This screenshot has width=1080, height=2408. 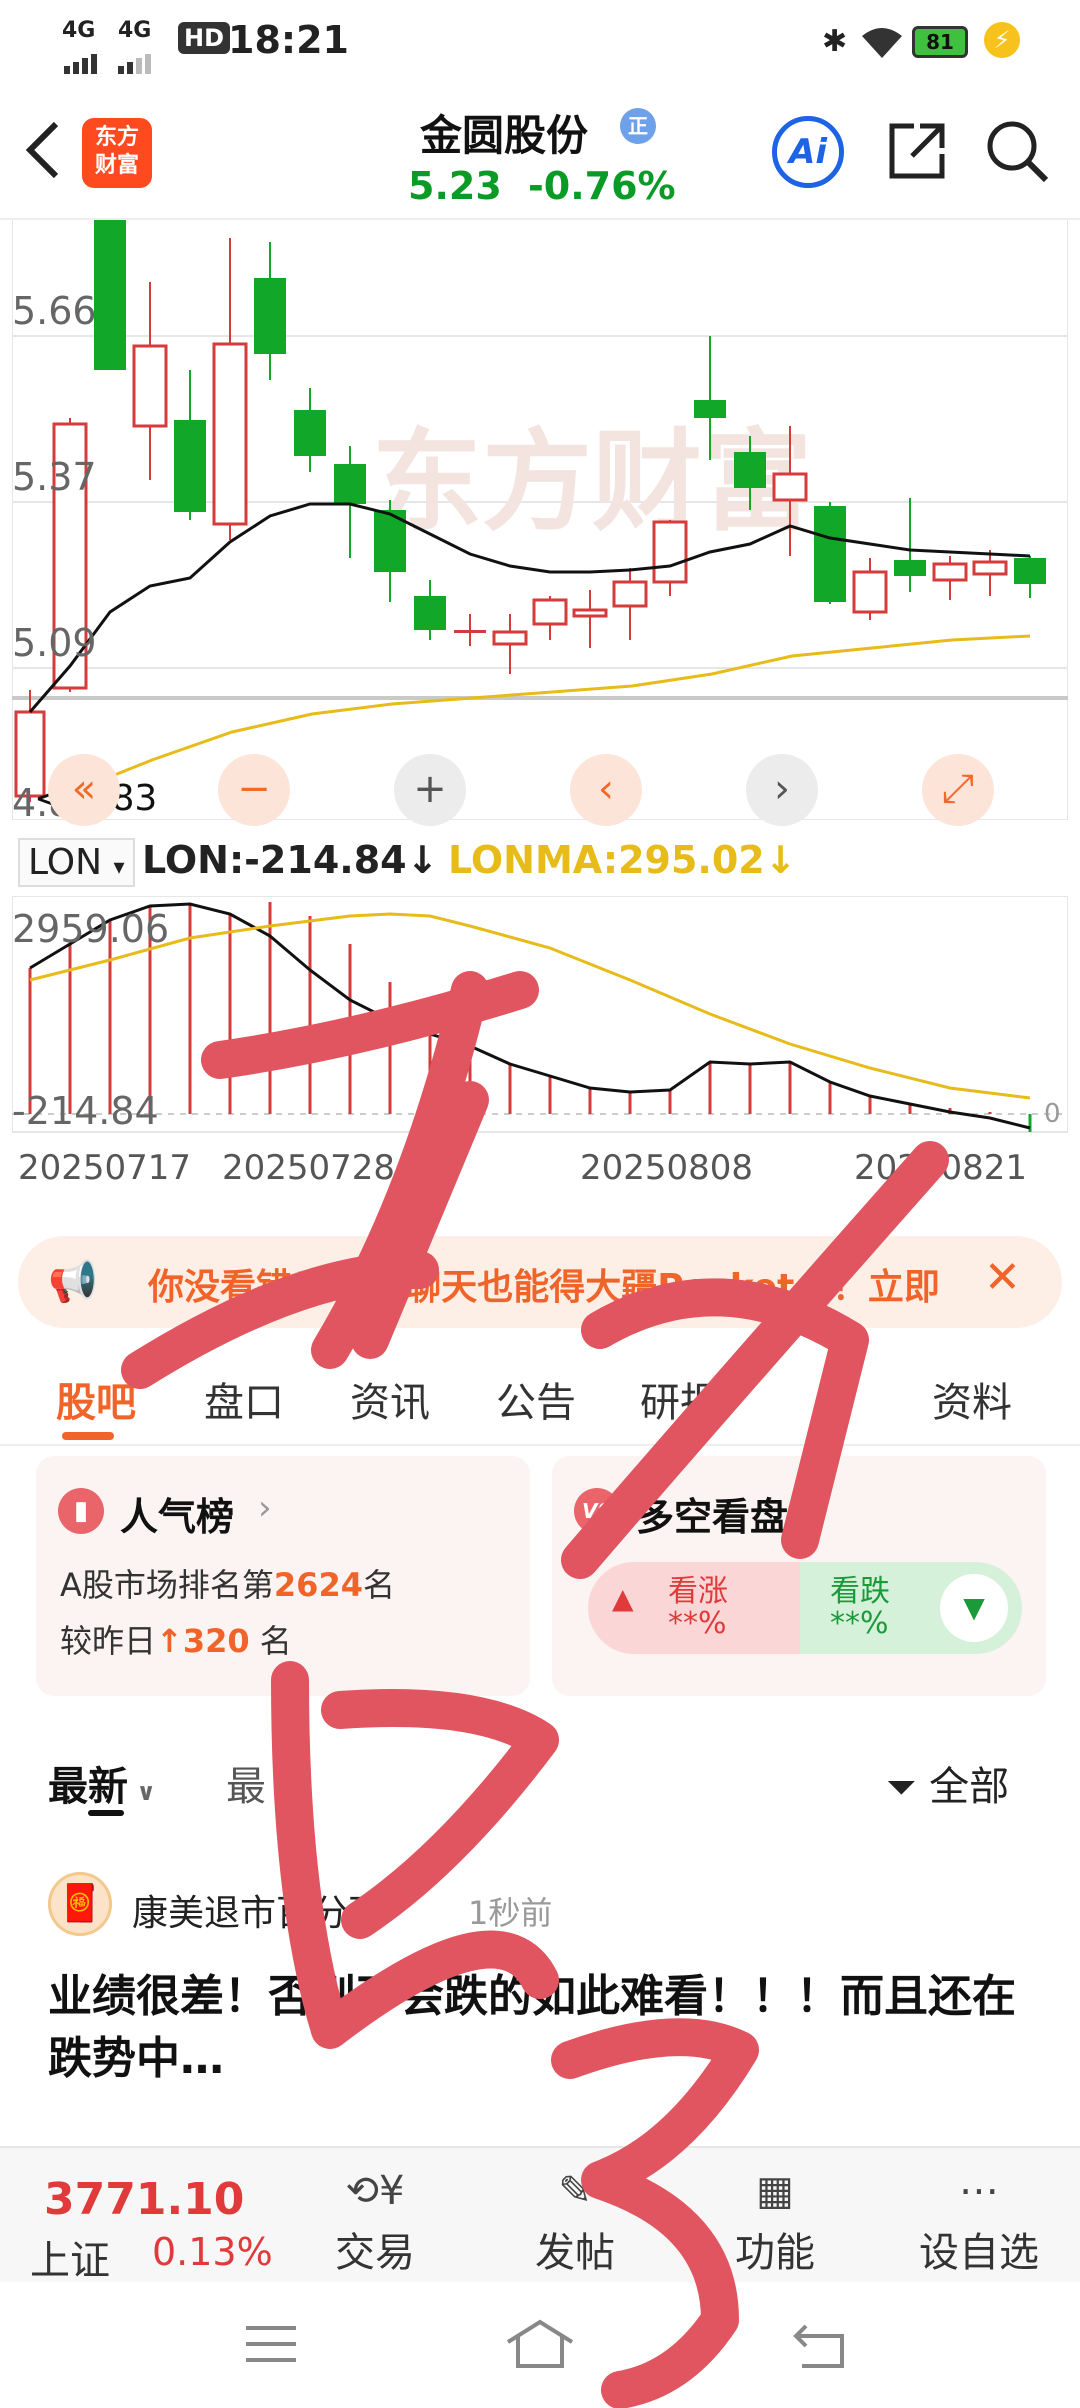 What do you see at coordinates (1002, 1277) in the screenshot?
I see `banner-close-icon: ✕` at bounding box center [1002, 1277].